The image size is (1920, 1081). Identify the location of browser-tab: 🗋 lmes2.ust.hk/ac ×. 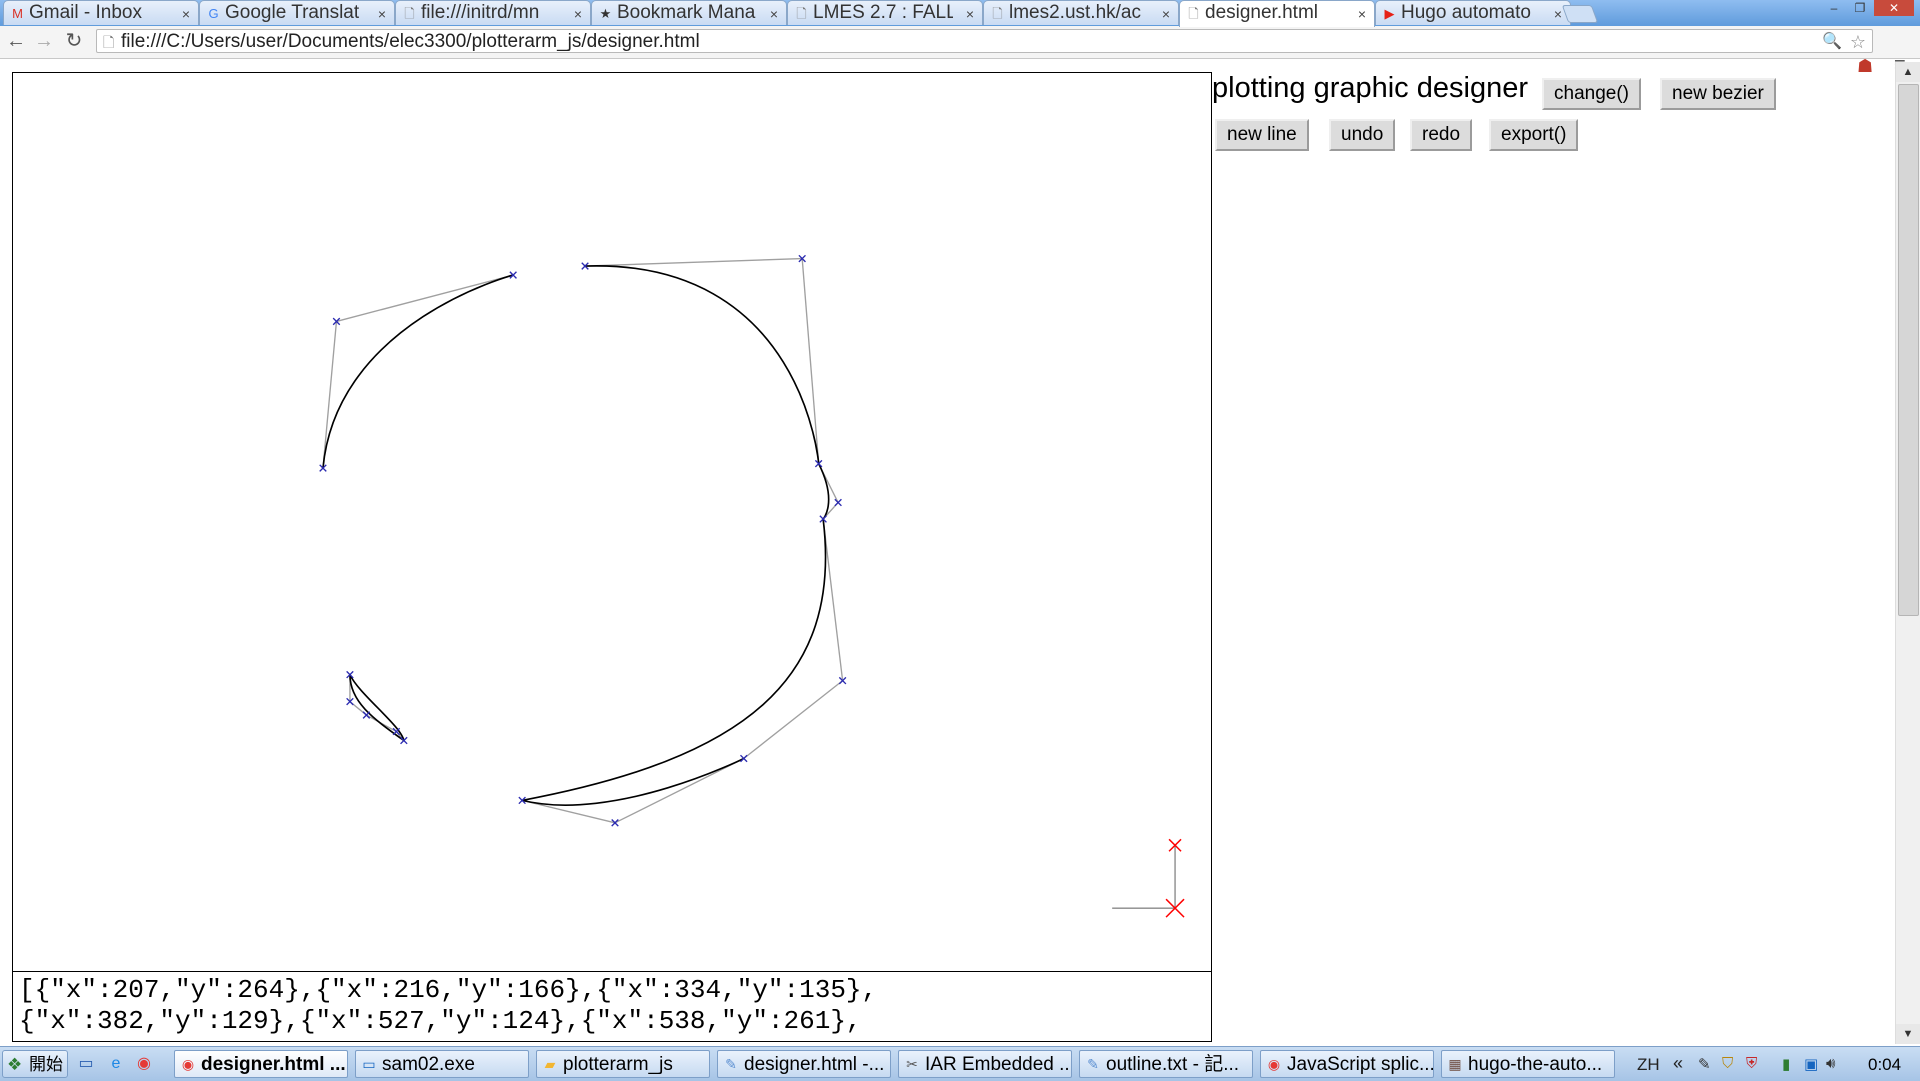
(1081, 12).